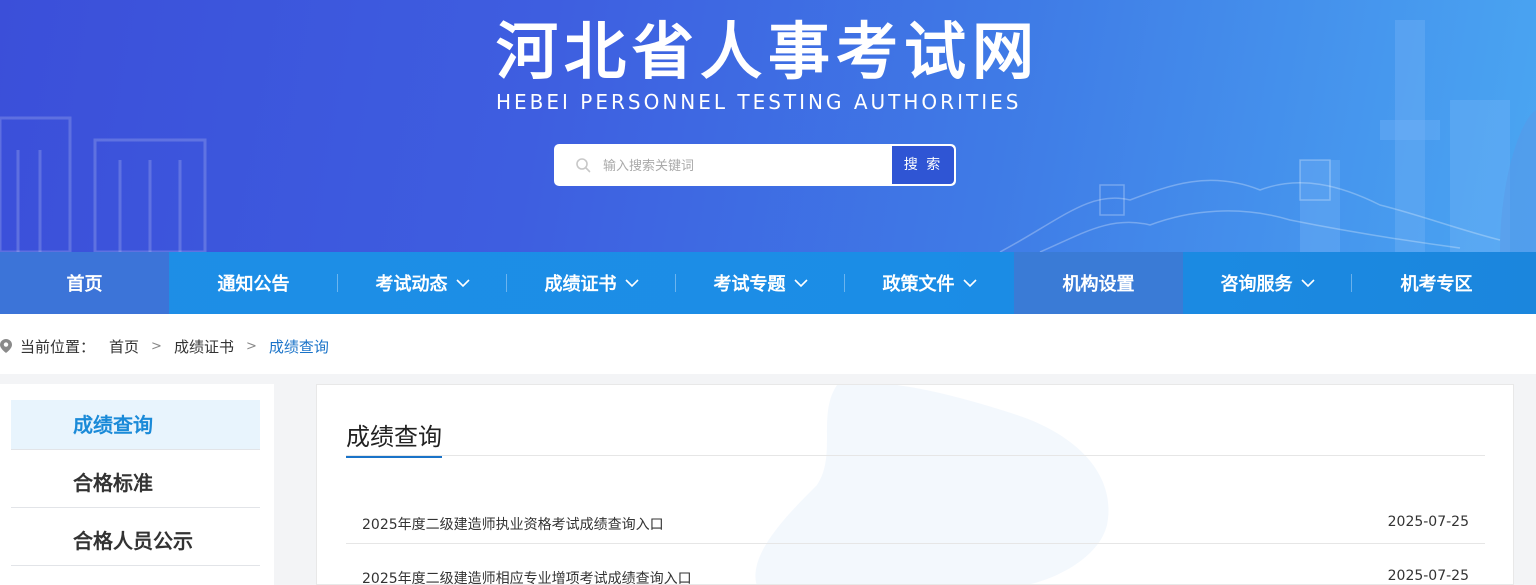  I want to click on sidebar-item-qualification-standard: 合格标准, so click(135, 483).